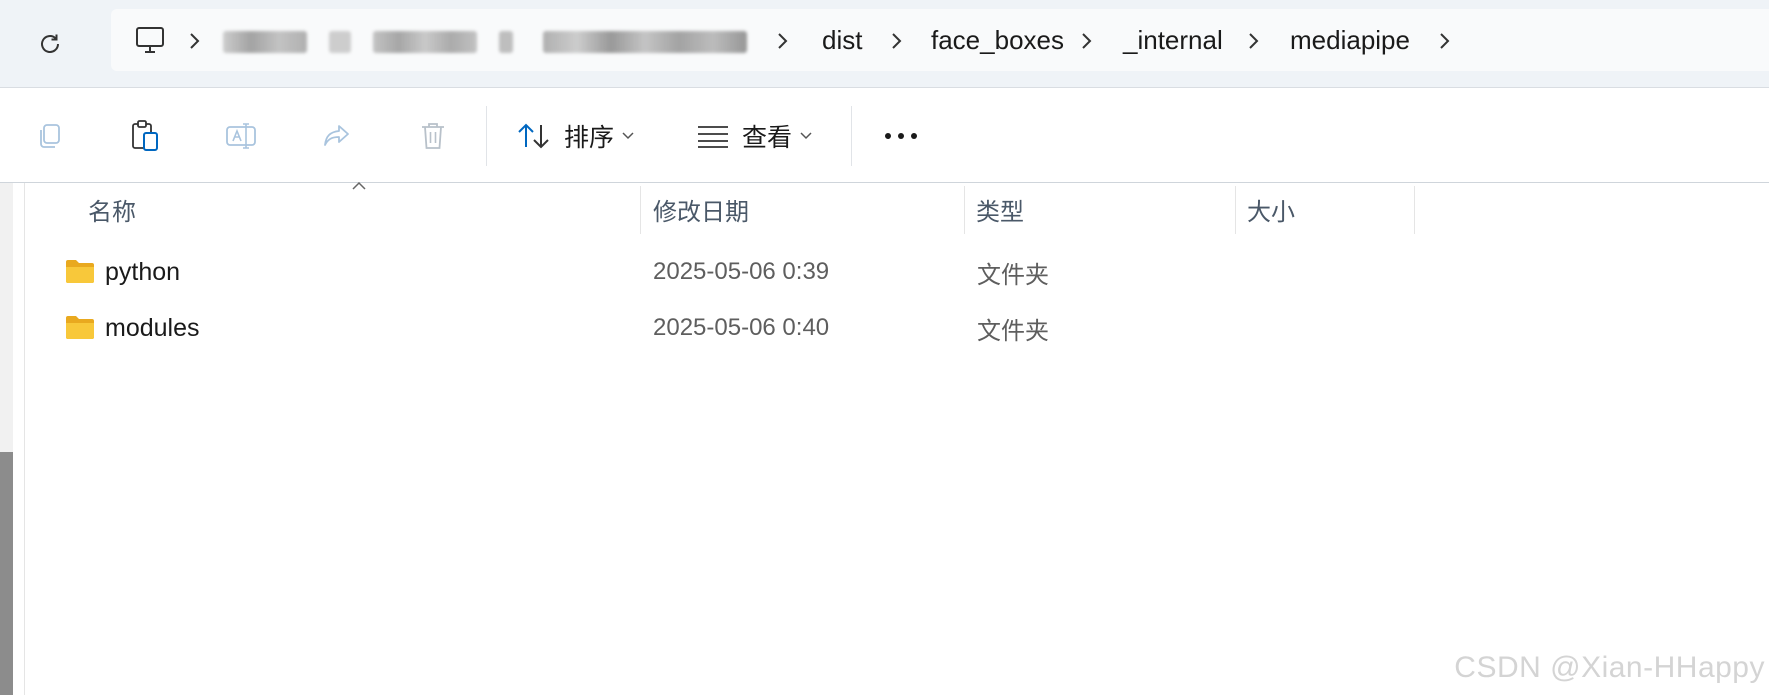 Image resolution: width=1769 pixels, height=695 pixels. I want to click on column-header-type: 类型, so click(1100, 209).